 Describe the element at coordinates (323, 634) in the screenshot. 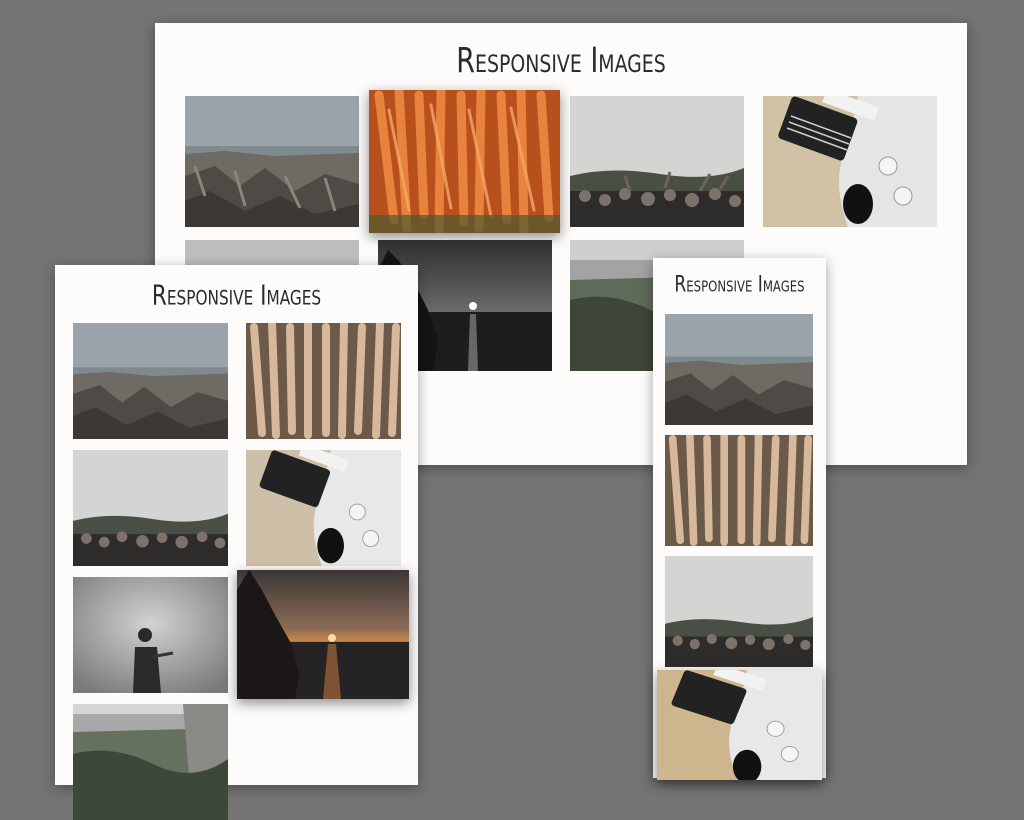

I see `photo-sunset-lake` at that location.